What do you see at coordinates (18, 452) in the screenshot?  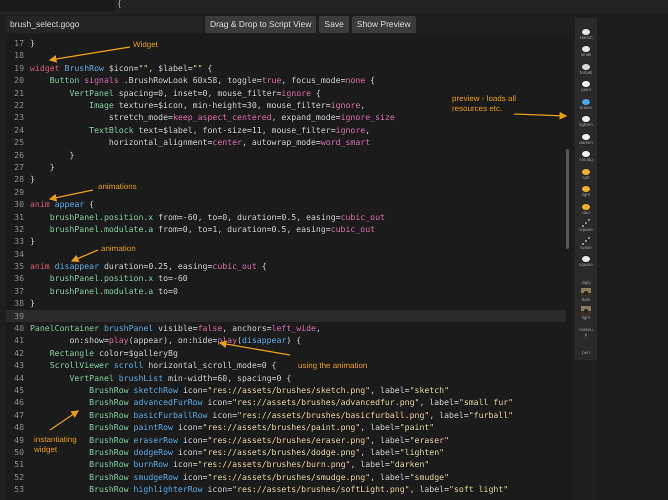 I see `line-number: 50` at bounding box center [18, 452].